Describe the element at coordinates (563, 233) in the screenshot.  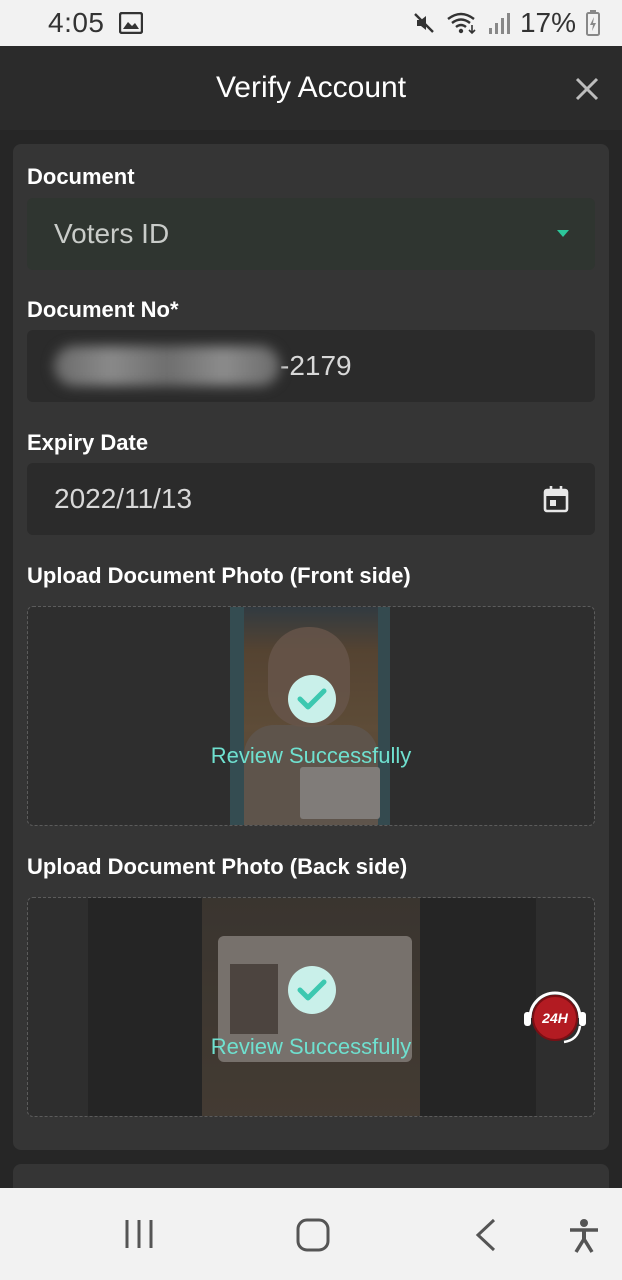
I see `dropdown-arrow-icon` at that location.